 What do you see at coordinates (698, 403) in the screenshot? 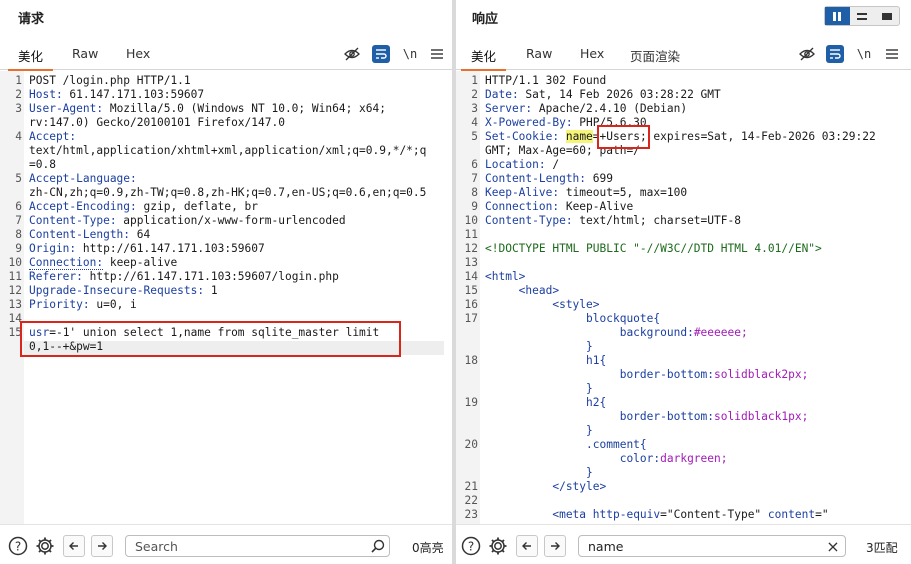
I see `line-text: h2{` at bounding box center [698, 403].